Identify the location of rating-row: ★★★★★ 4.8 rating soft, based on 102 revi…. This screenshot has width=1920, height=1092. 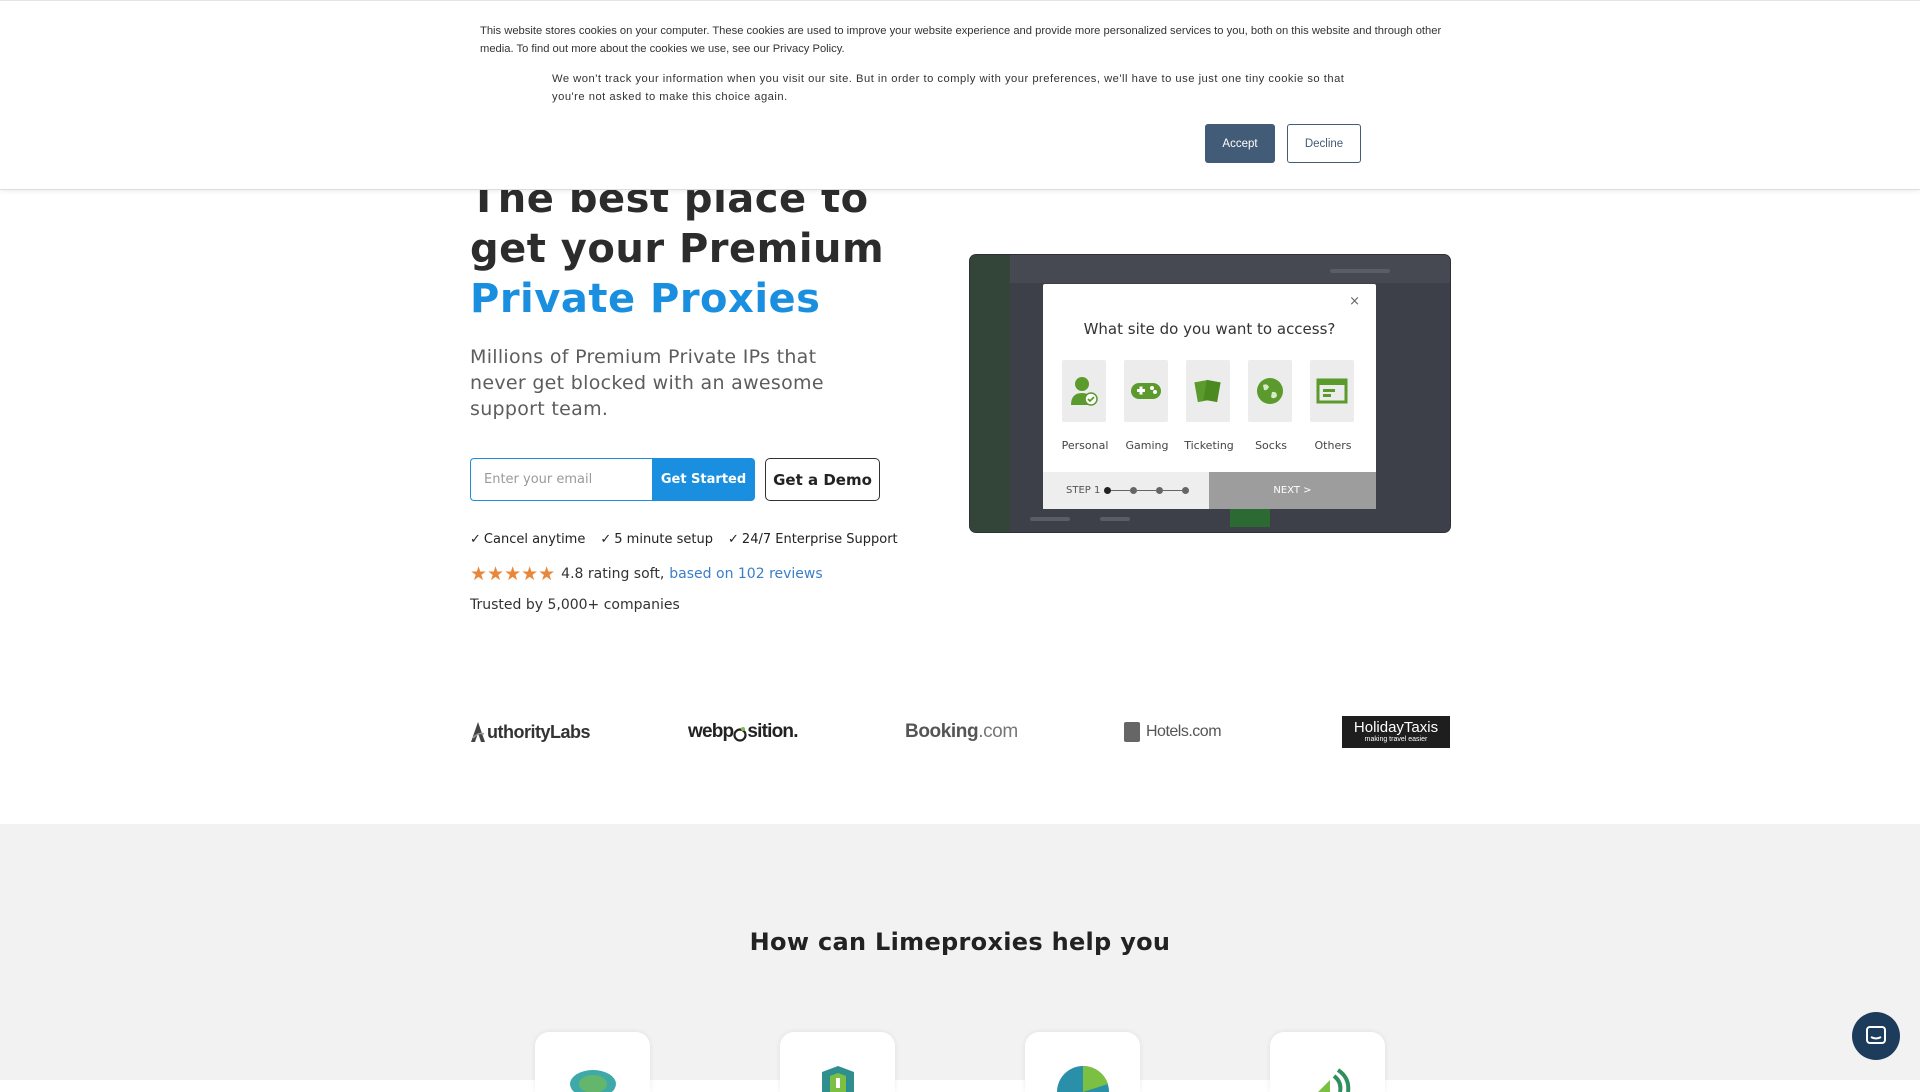
(646, 574).